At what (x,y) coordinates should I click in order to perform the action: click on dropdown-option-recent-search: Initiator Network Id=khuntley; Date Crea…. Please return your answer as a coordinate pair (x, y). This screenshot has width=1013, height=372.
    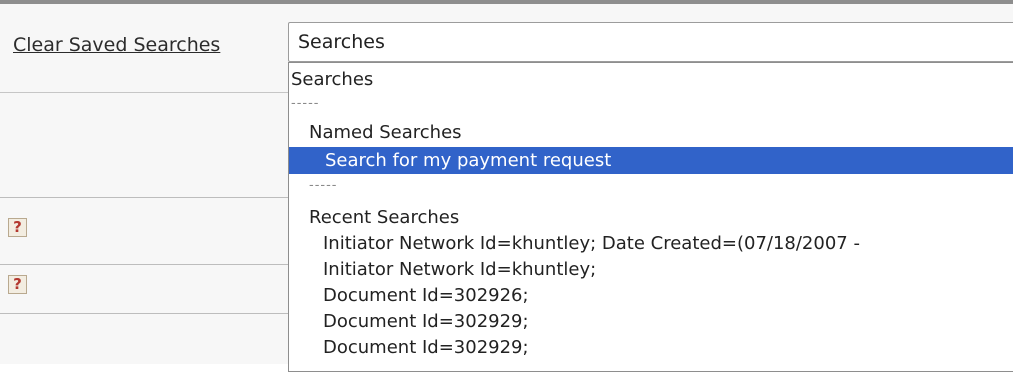
    Looking at the image, I should click on (651, 243).